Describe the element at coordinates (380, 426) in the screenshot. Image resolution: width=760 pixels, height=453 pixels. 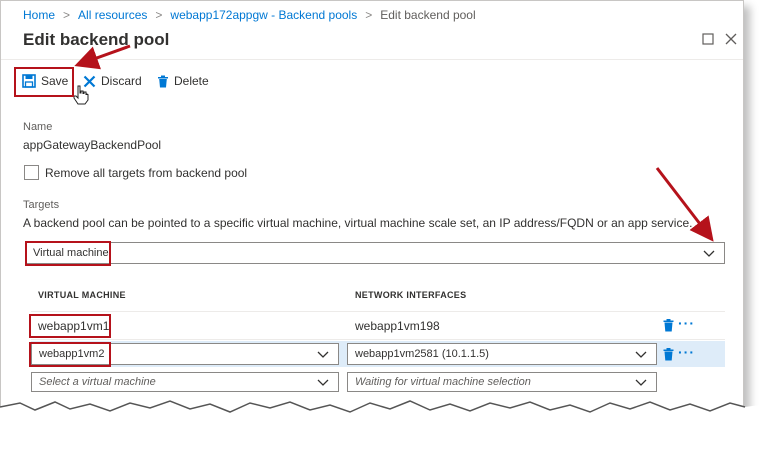
I see `torn-edge` at that location.